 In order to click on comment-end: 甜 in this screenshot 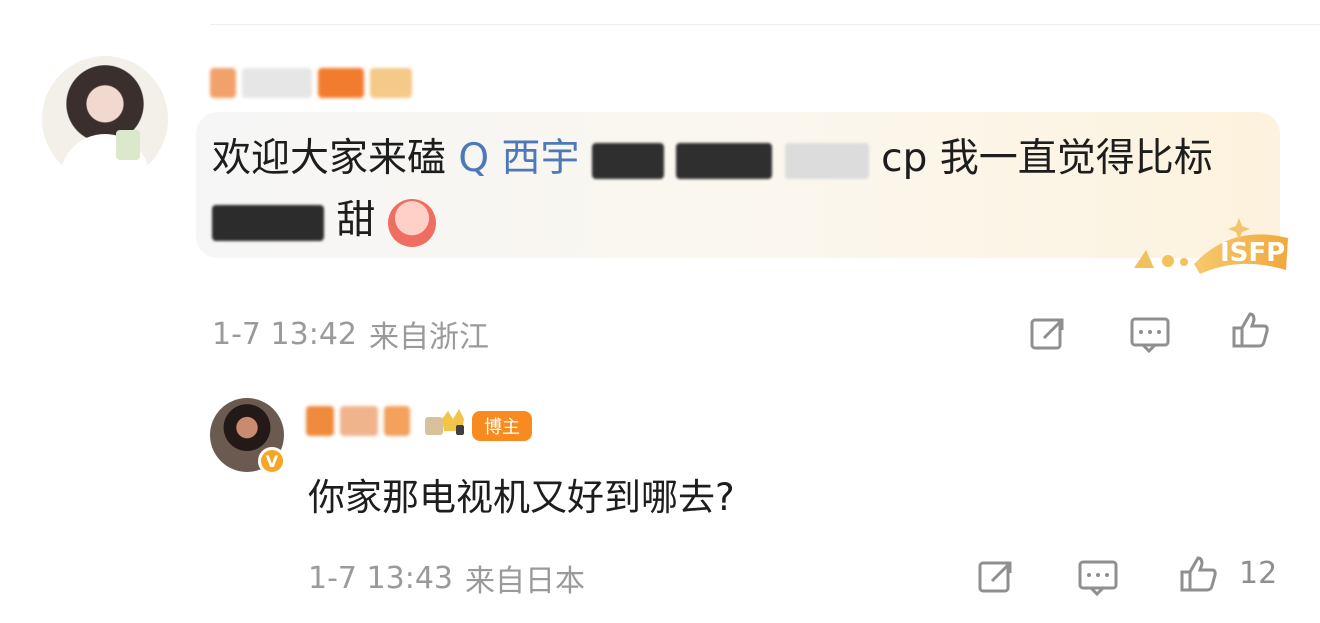, I will do `click(356, 220)`.